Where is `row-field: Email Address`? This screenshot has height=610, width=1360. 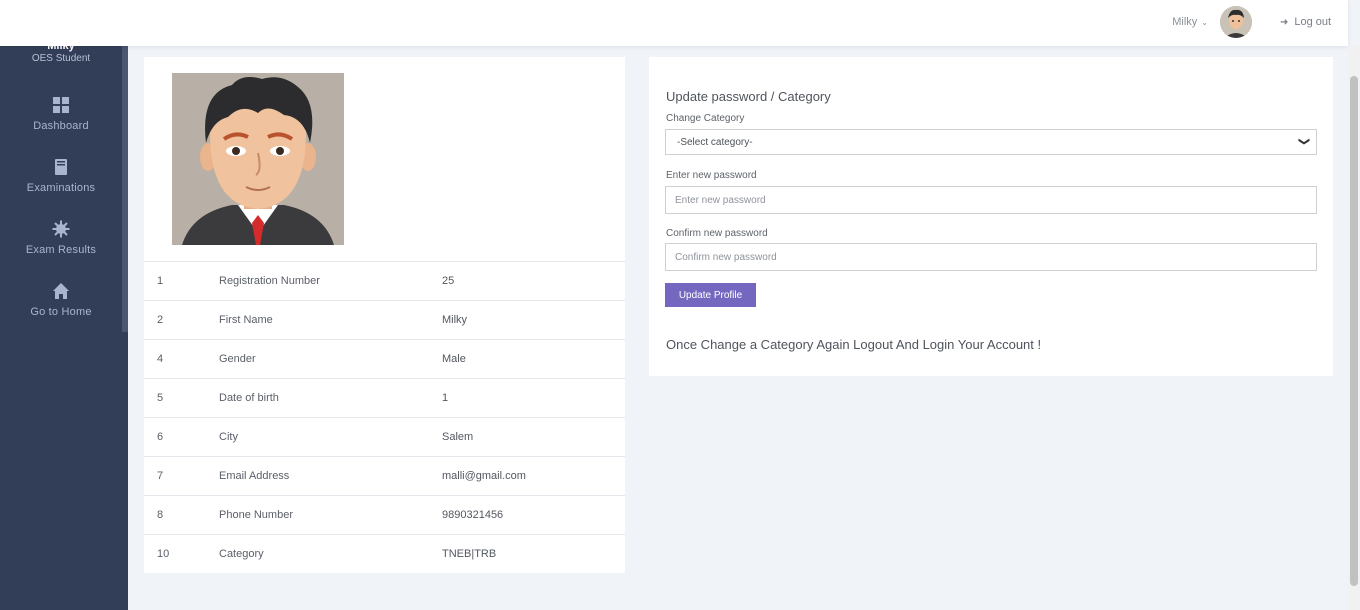 row-field: Email Address is located at coordinates (254, 476).